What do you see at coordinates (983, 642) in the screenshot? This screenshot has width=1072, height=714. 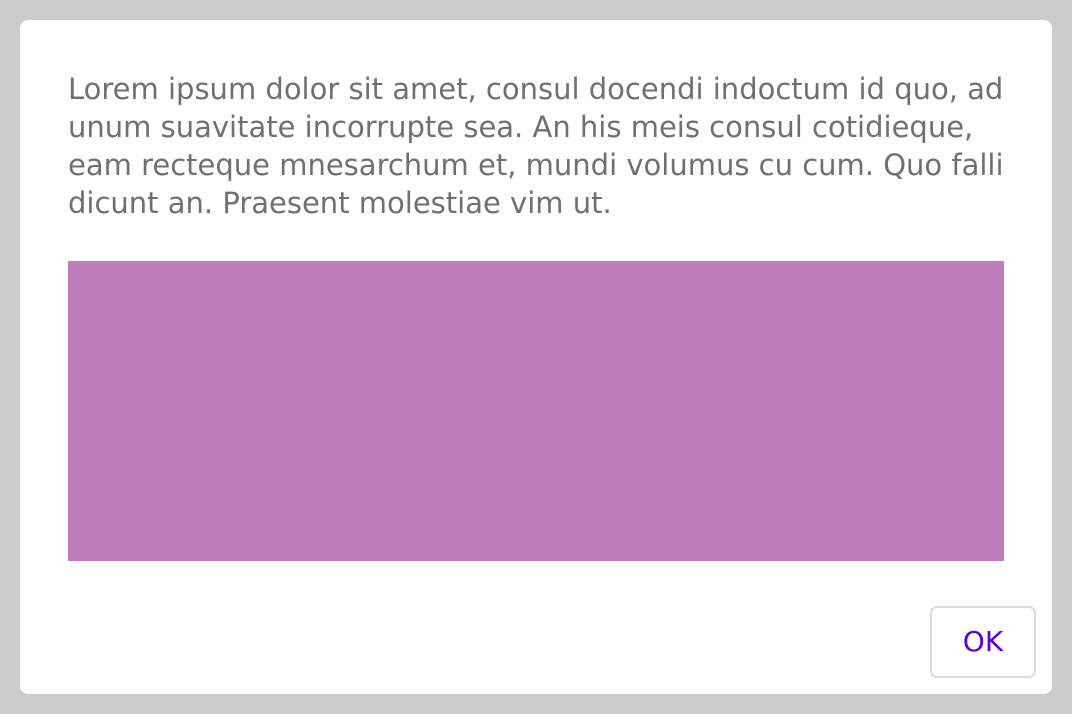 I see `ok-button: OK` at bounding box center [983, 642].